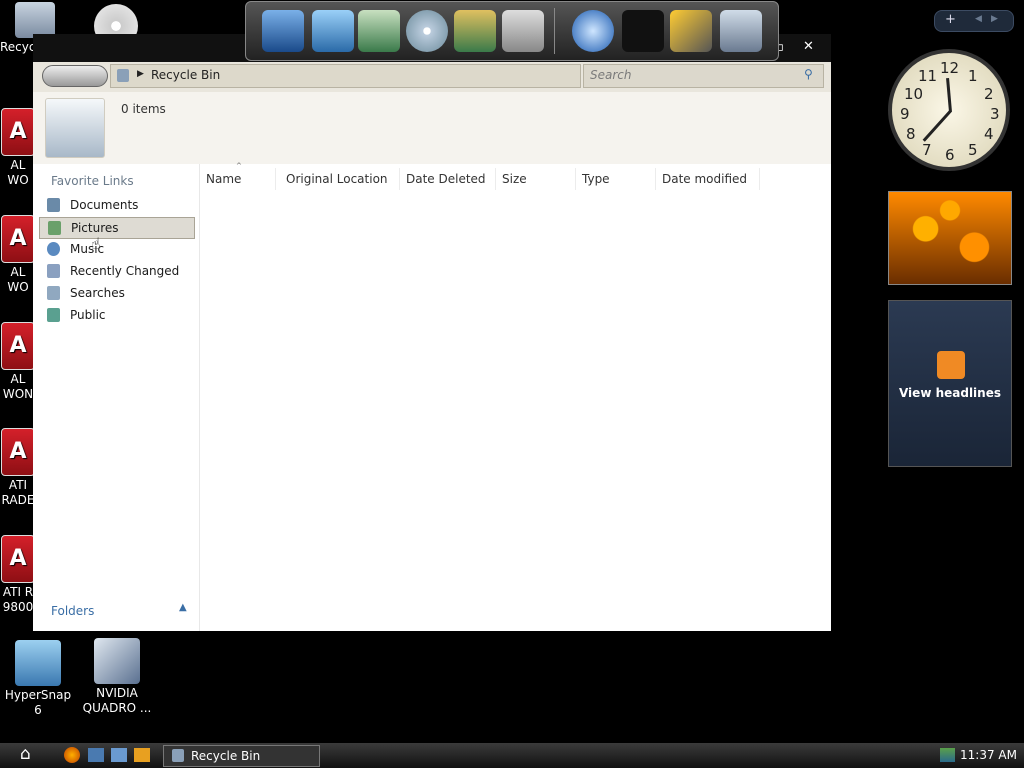  I want to click on rss-icon, so click(951, 365).